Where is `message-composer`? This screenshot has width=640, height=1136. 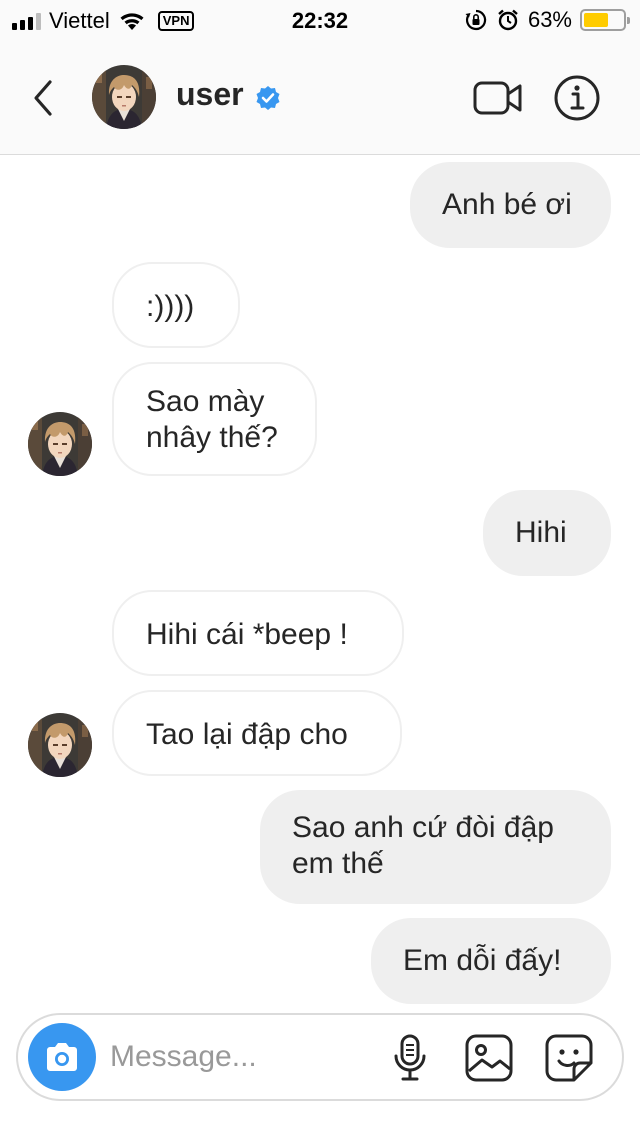
message-composer is located at coordinates (320, 1057).